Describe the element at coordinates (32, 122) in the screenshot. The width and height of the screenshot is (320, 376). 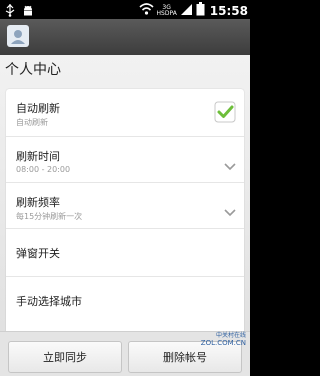
I see `setting-subtitle: 自动刷新` at that location.